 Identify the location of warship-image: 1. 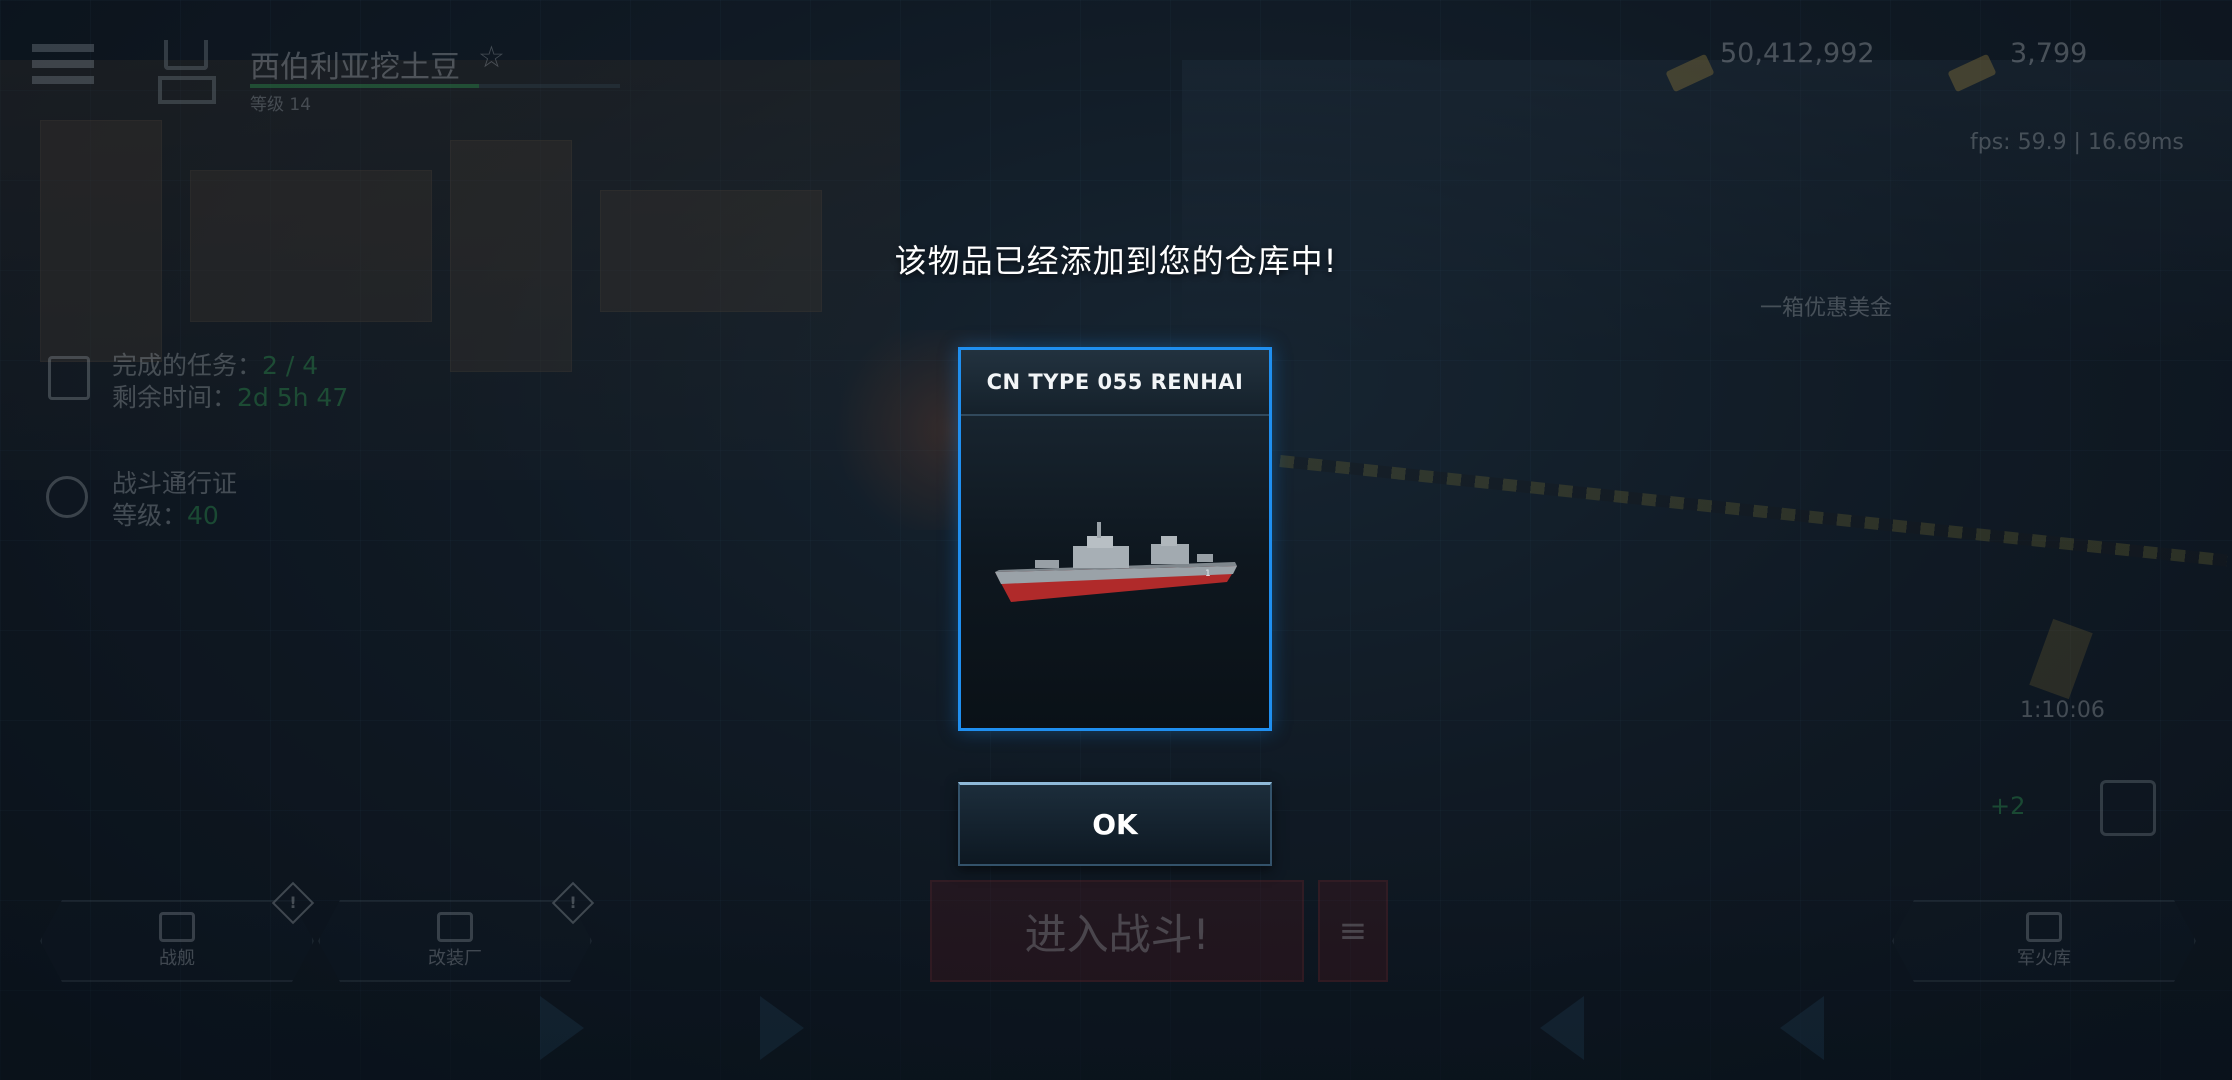
(1116, 562).